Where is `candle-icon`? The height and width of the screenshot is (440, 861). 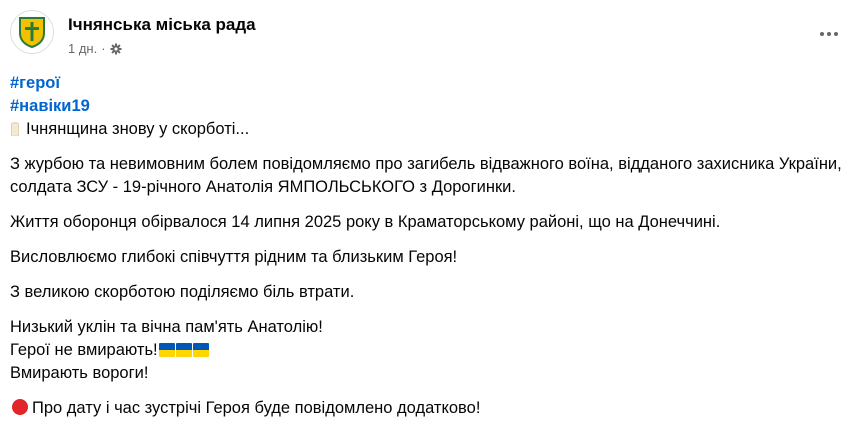 candle-icon is located at coordinates (15, 129).